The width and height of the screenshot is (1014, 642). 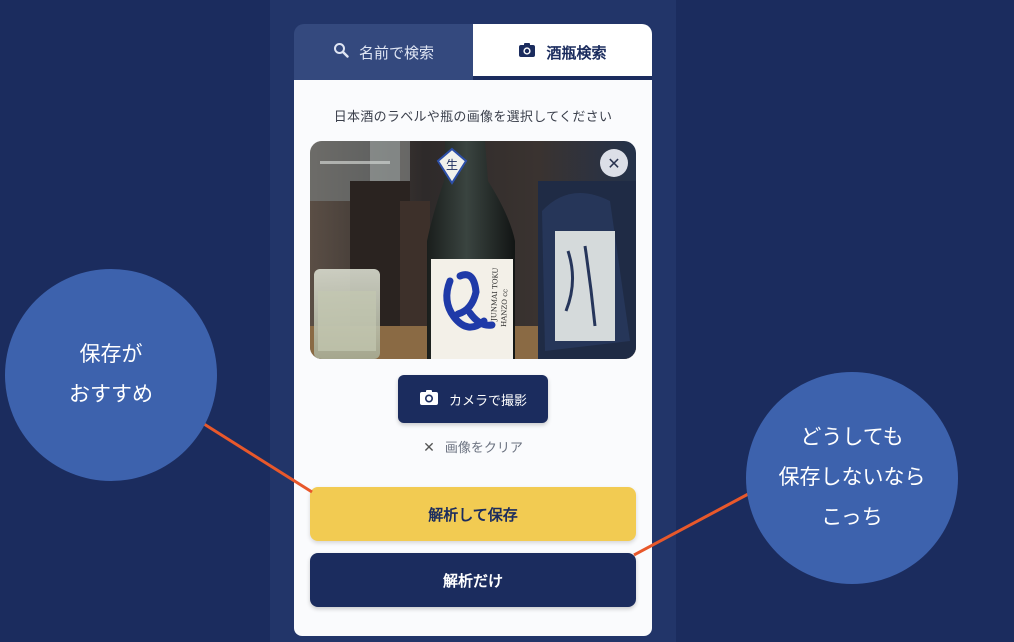 I want to click on analyze-only-label: 解析だけ, so click(x=472, y=580).